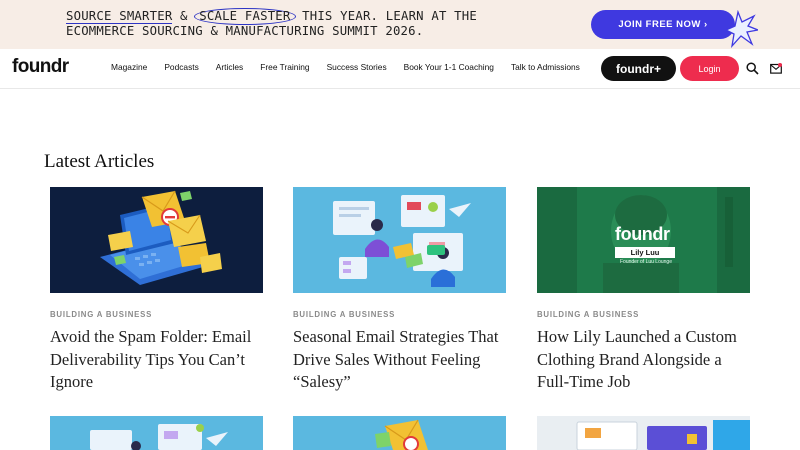 This screenshot has height=450, width=800. What do you see at coordinates (545, 67) in the screenshot?
I see `nav-link-admissions: Talk to Admissions` at bounding box center [545, 67].